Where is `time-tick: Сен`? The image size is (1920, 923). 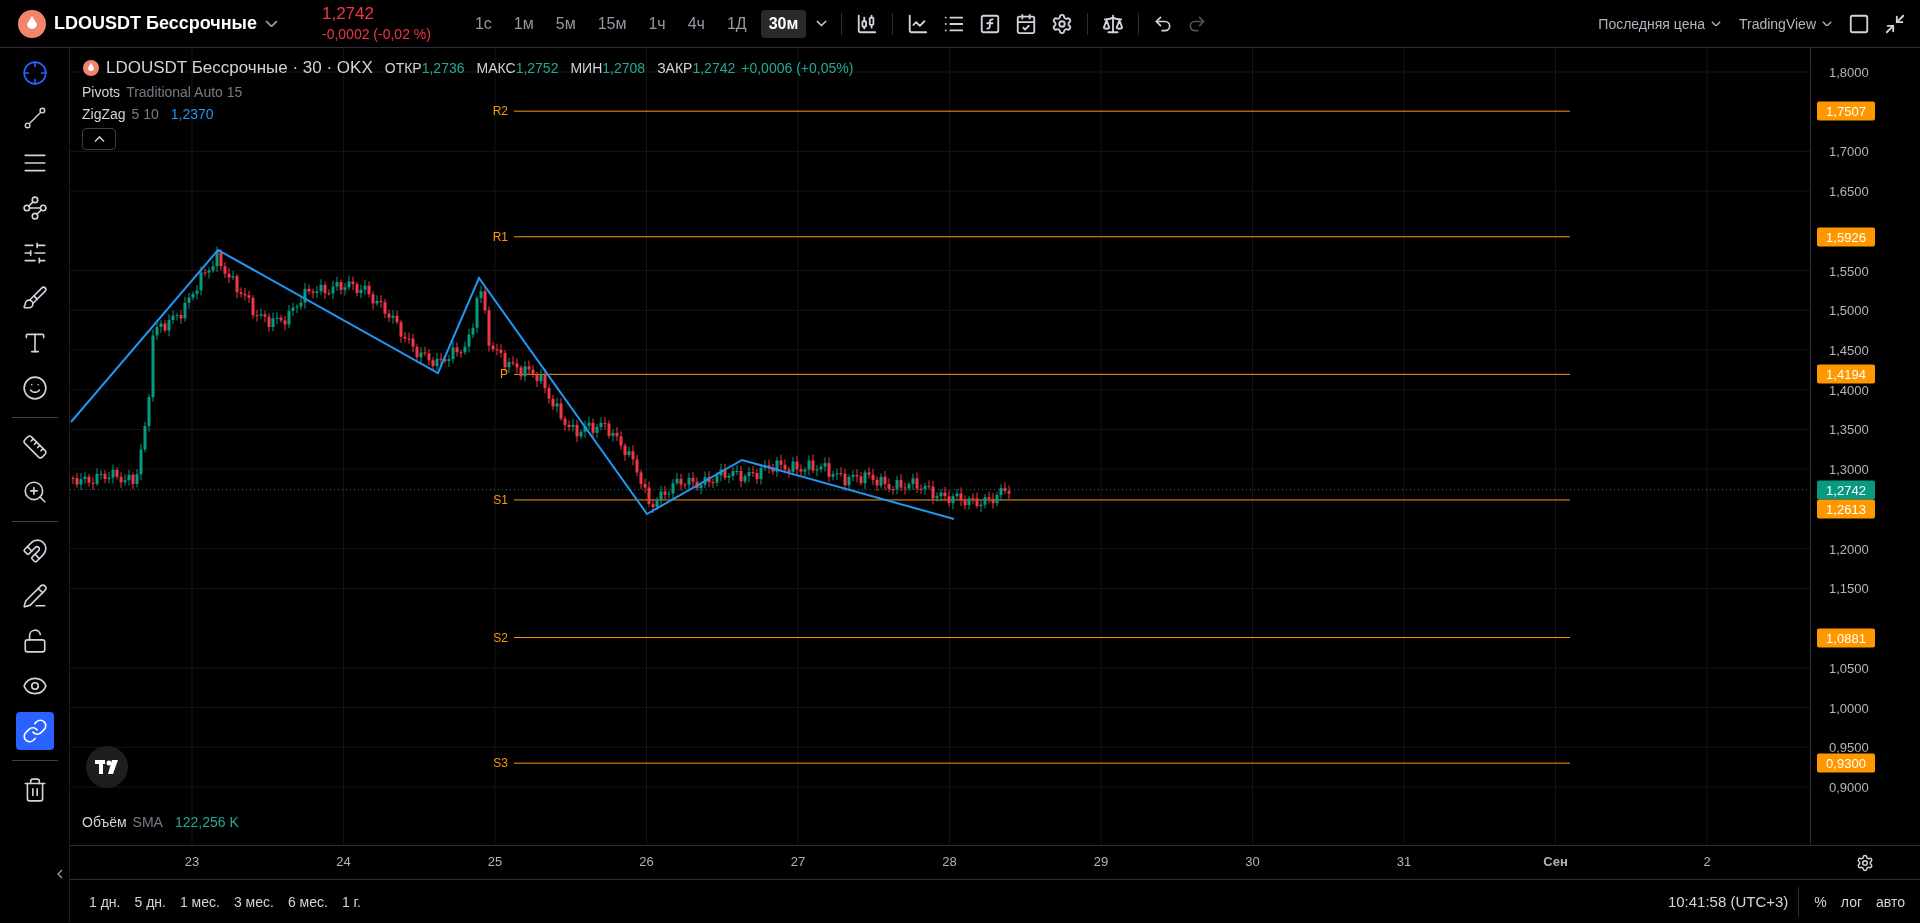
time-tick: Сен is located at coordinates (1555, 861).